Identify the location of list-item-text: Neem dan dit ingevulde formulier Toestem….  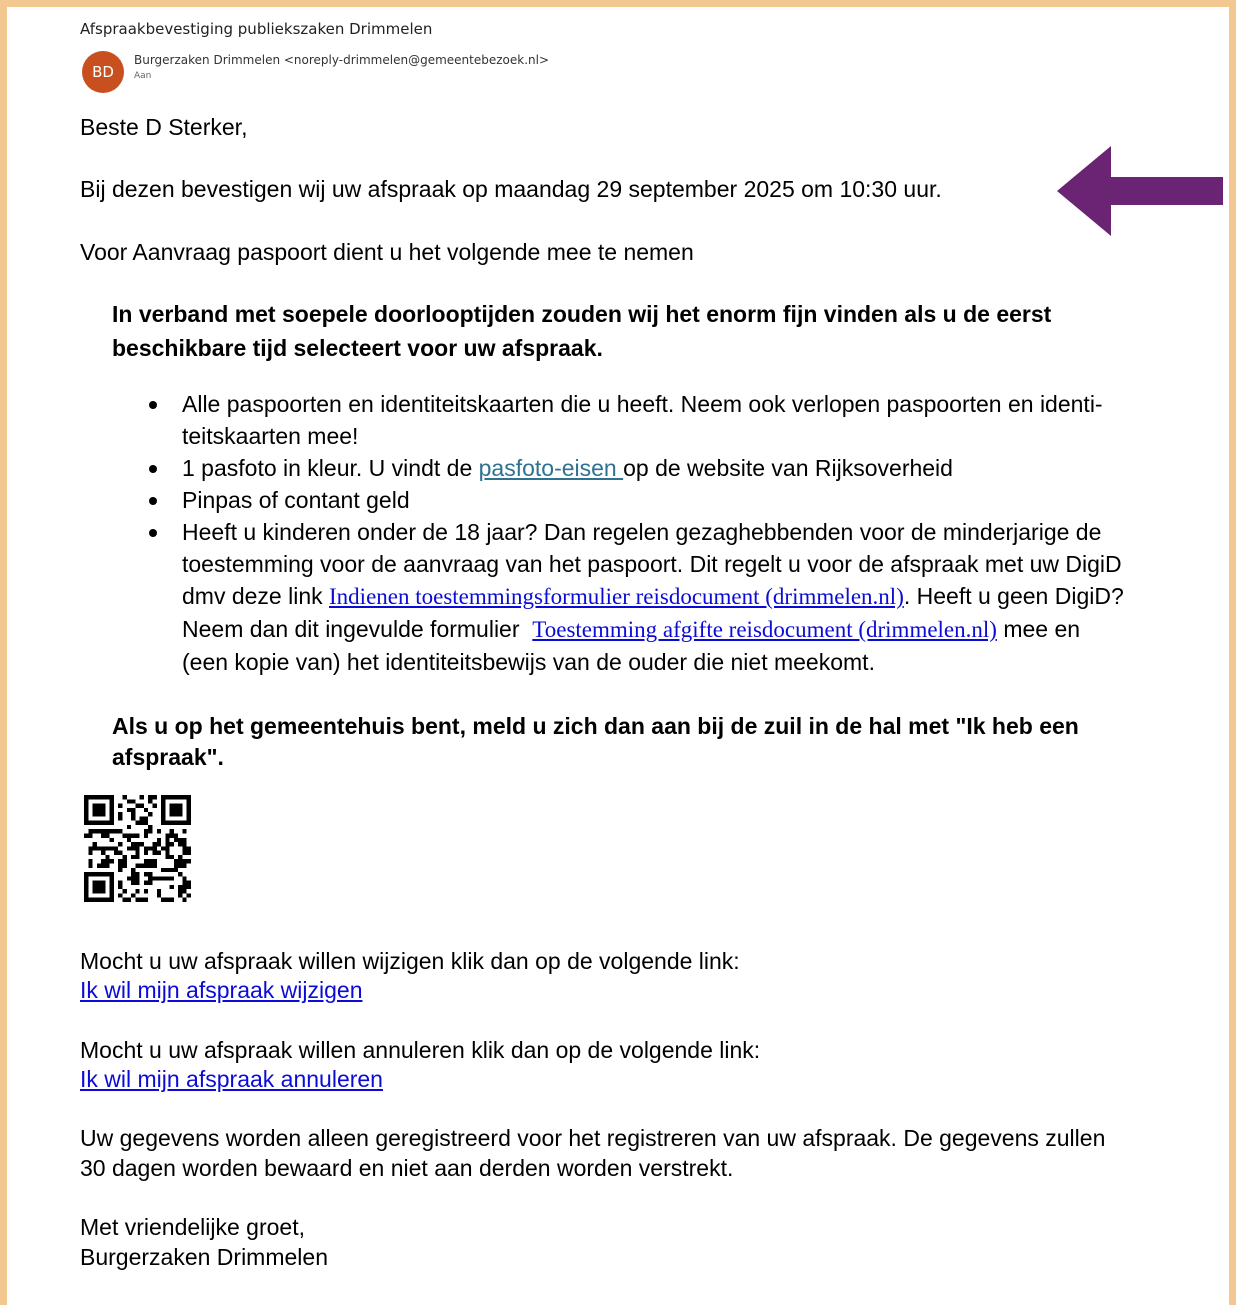
(631, 629).